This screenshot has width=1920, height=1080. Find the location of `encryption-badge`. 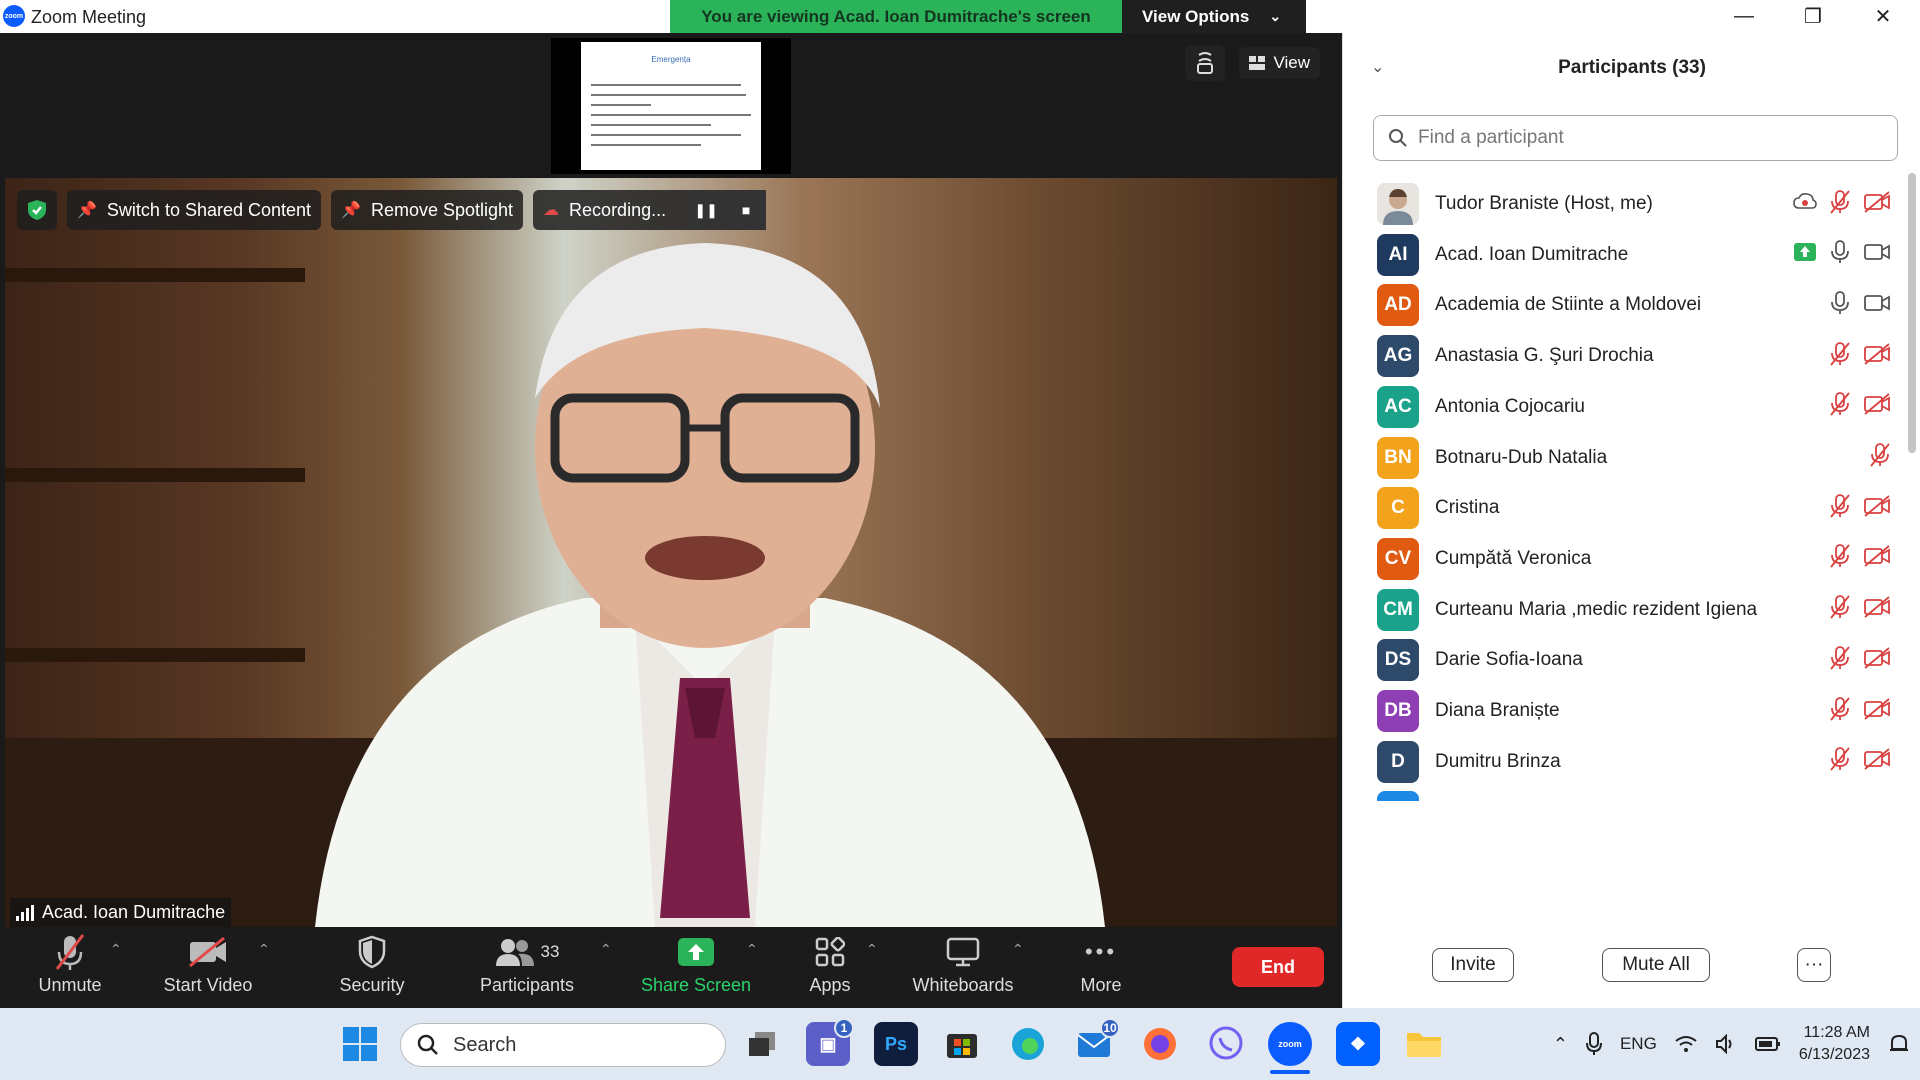

encryption-badge is located at coordinates (37, 210).